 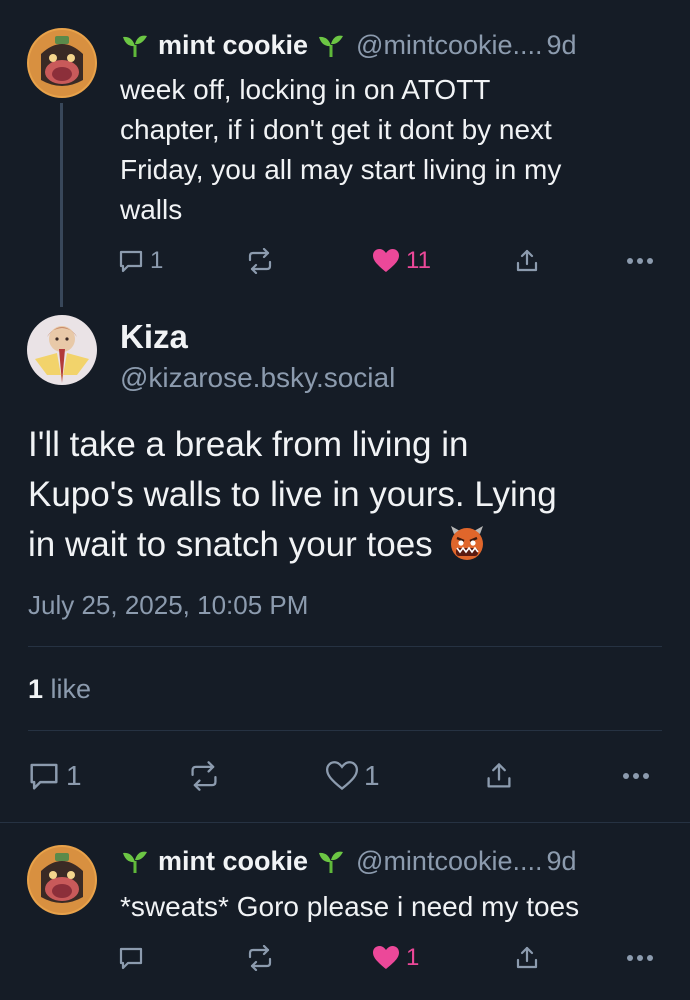 What do you see at coordinates (257, 378) in the screenshot?
I see `main-author-handle: @kizarose.bsky.social` at bounding box center [257, 378].